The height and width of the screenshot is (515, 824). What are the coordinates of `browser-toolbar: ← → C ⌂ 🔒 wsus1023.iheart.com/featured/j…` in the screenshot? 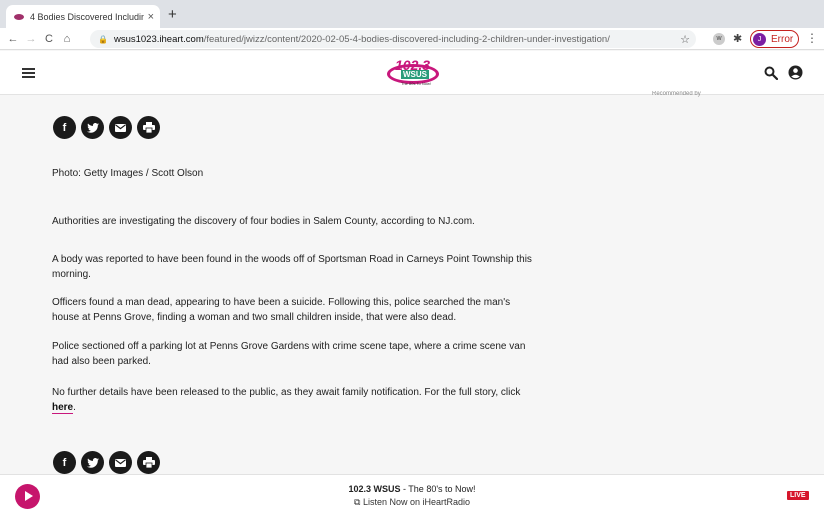 It's located at (412, 39).